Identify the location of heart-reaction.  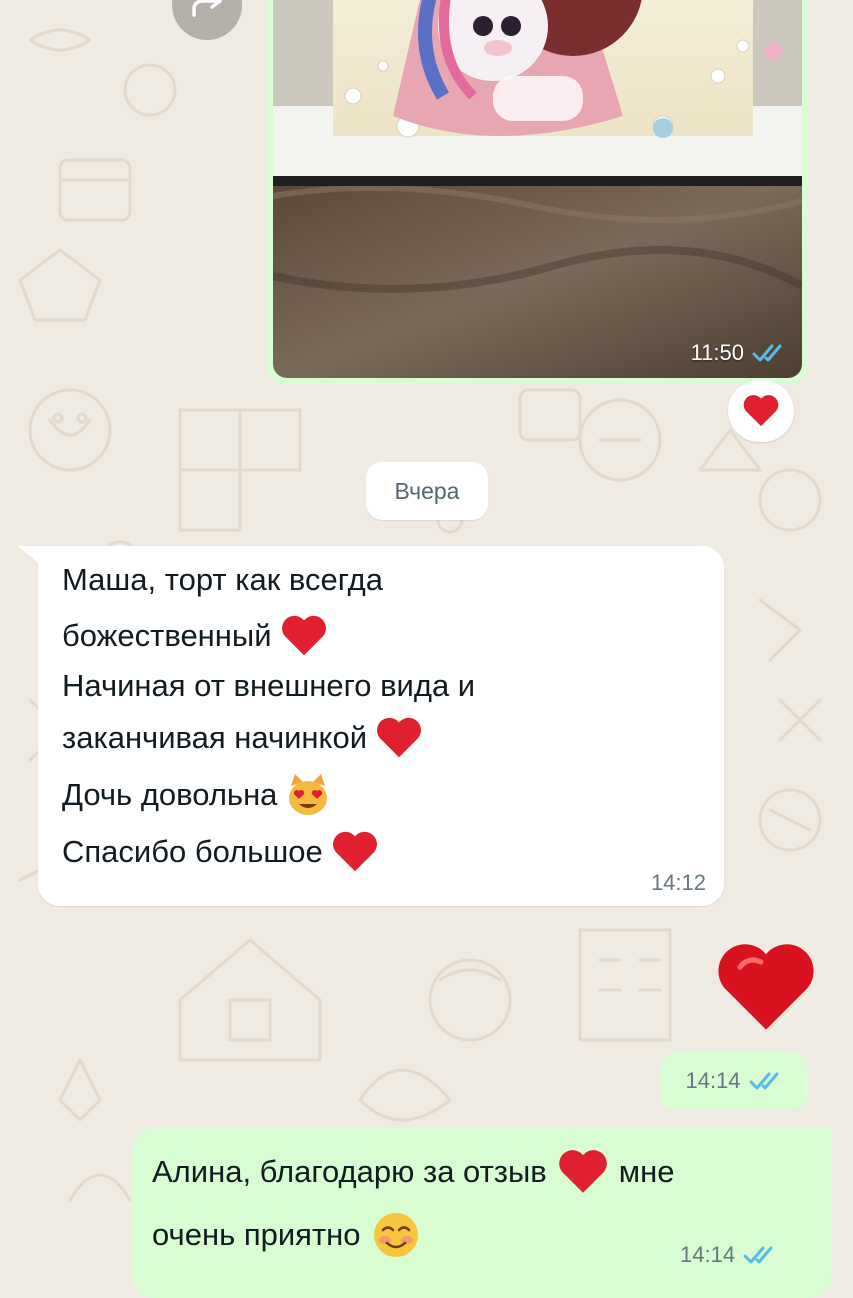
(761, 411).